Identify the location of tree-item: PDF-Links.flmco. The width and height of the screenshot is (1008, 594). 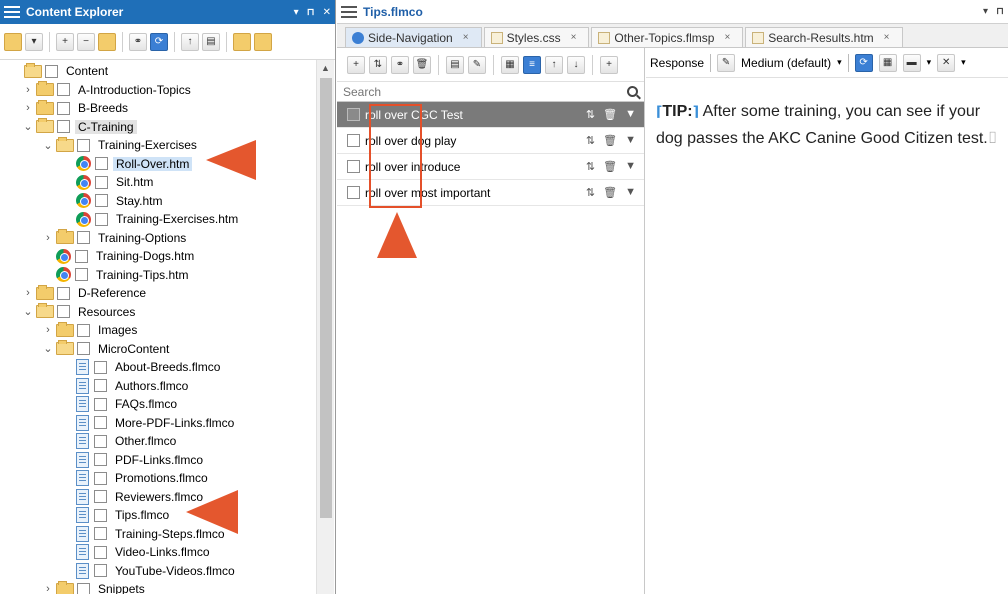
(134, 460).